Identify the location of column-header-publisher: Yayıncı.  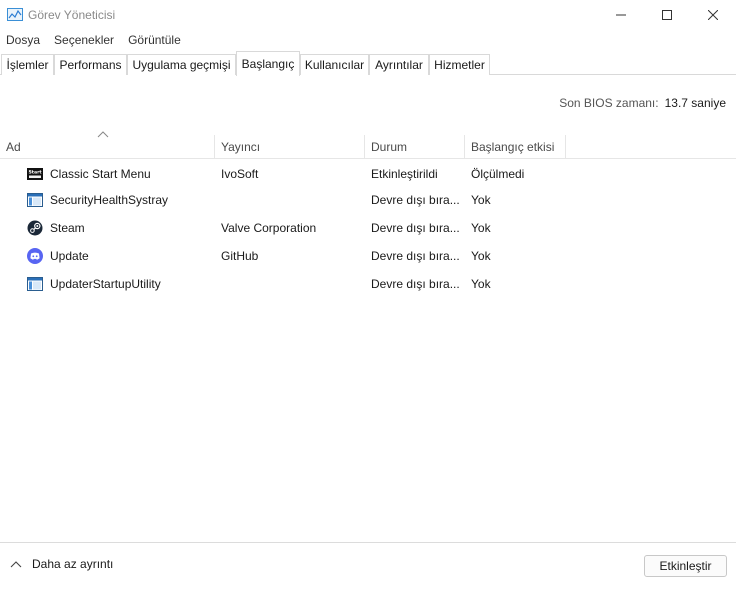
(290, 147).